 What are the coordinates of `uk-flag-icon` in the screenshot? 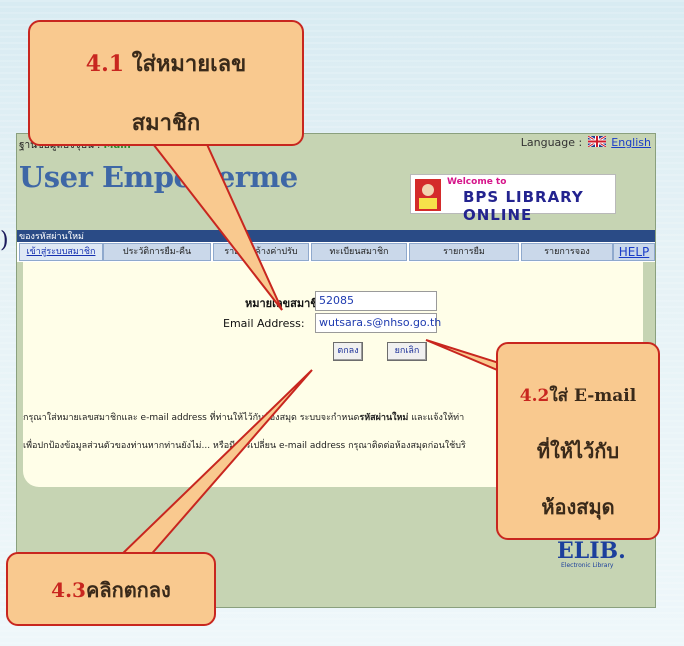 It's located at (596, 141).